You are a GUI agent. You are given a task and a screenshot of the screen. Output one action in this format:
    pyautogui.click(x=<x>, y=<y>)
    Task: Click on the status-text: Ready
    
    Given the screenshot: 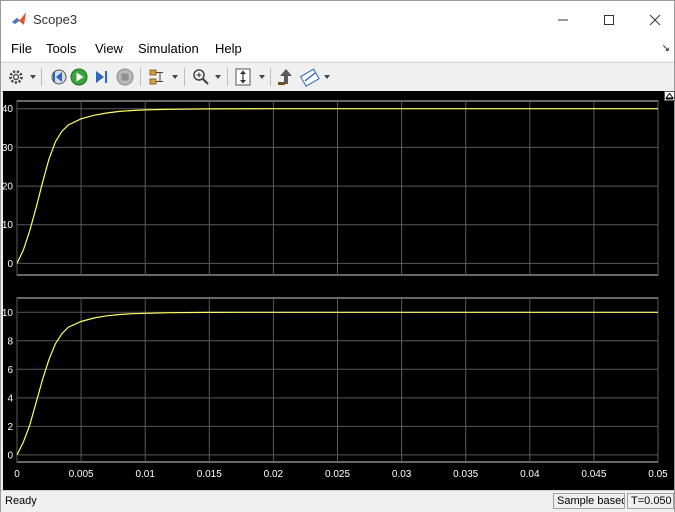 What is the action you would take?
    pyautogui.click(x=21, y=501)
    